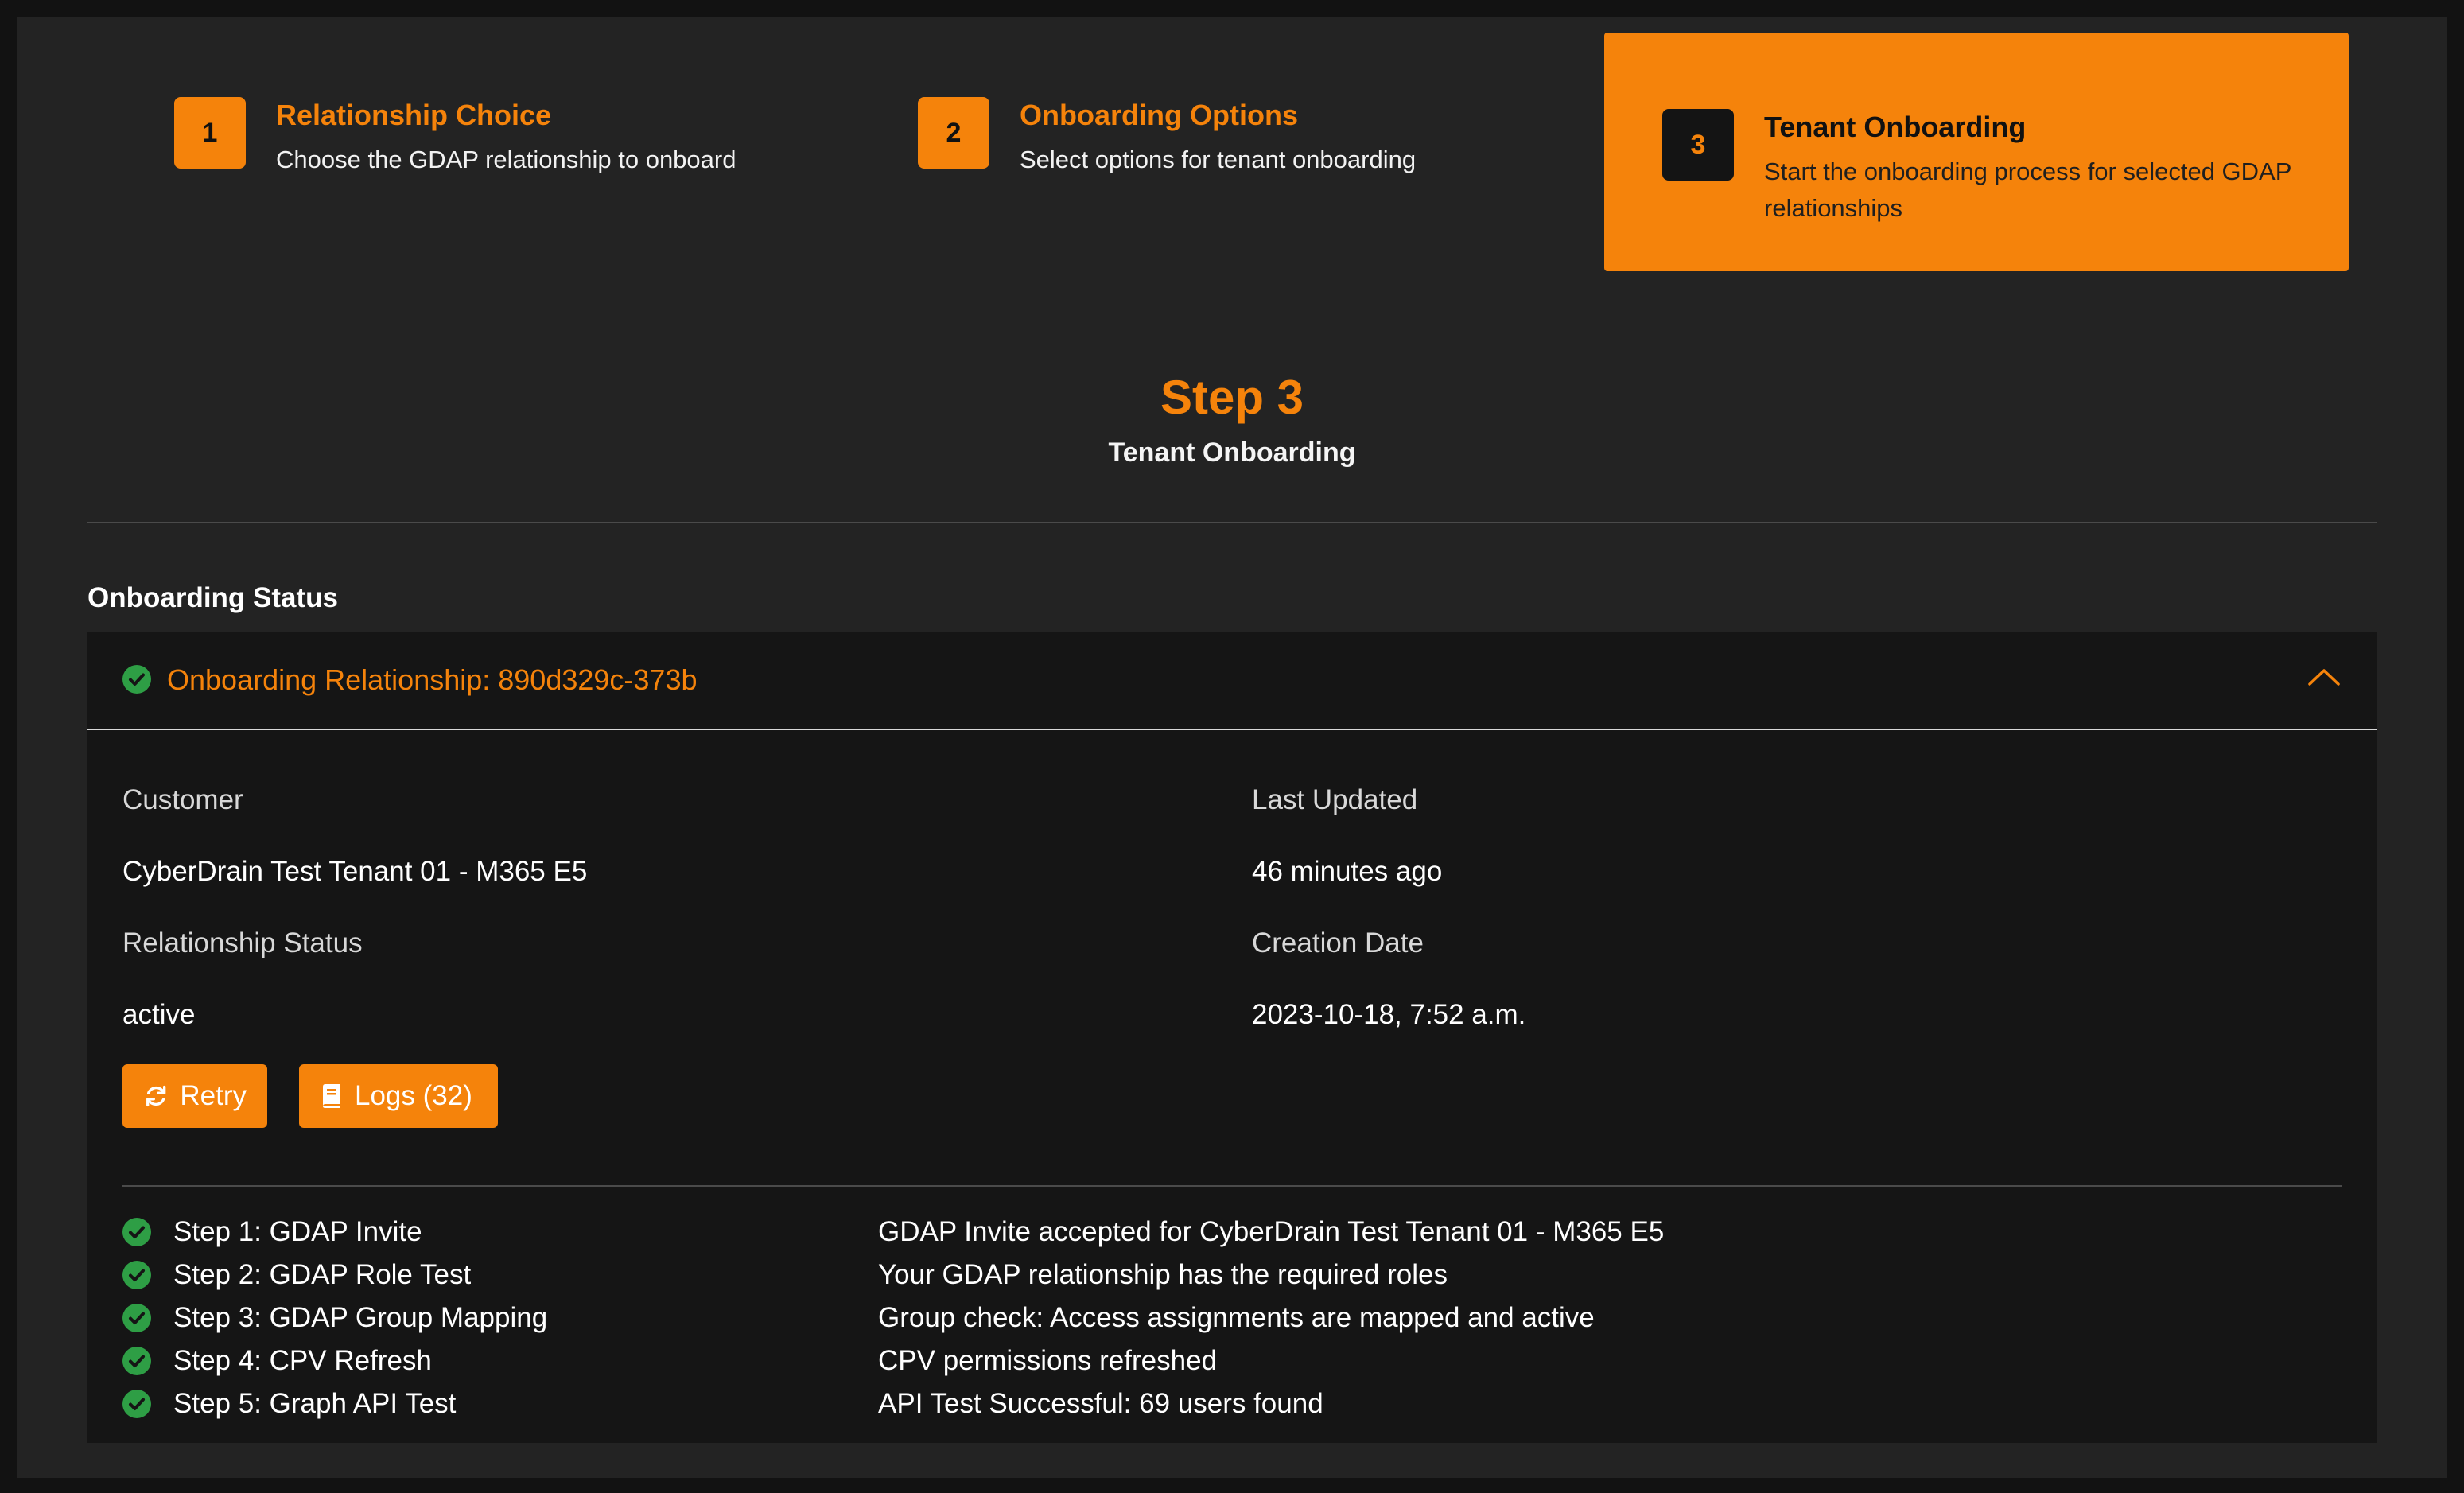 The width and height of the screenshot is (2464, 1493). What do you see at coordinates (1159, 115) in the screenshot?
I see `step-title: Onboarding Options` at bounding box center [1159, 115].